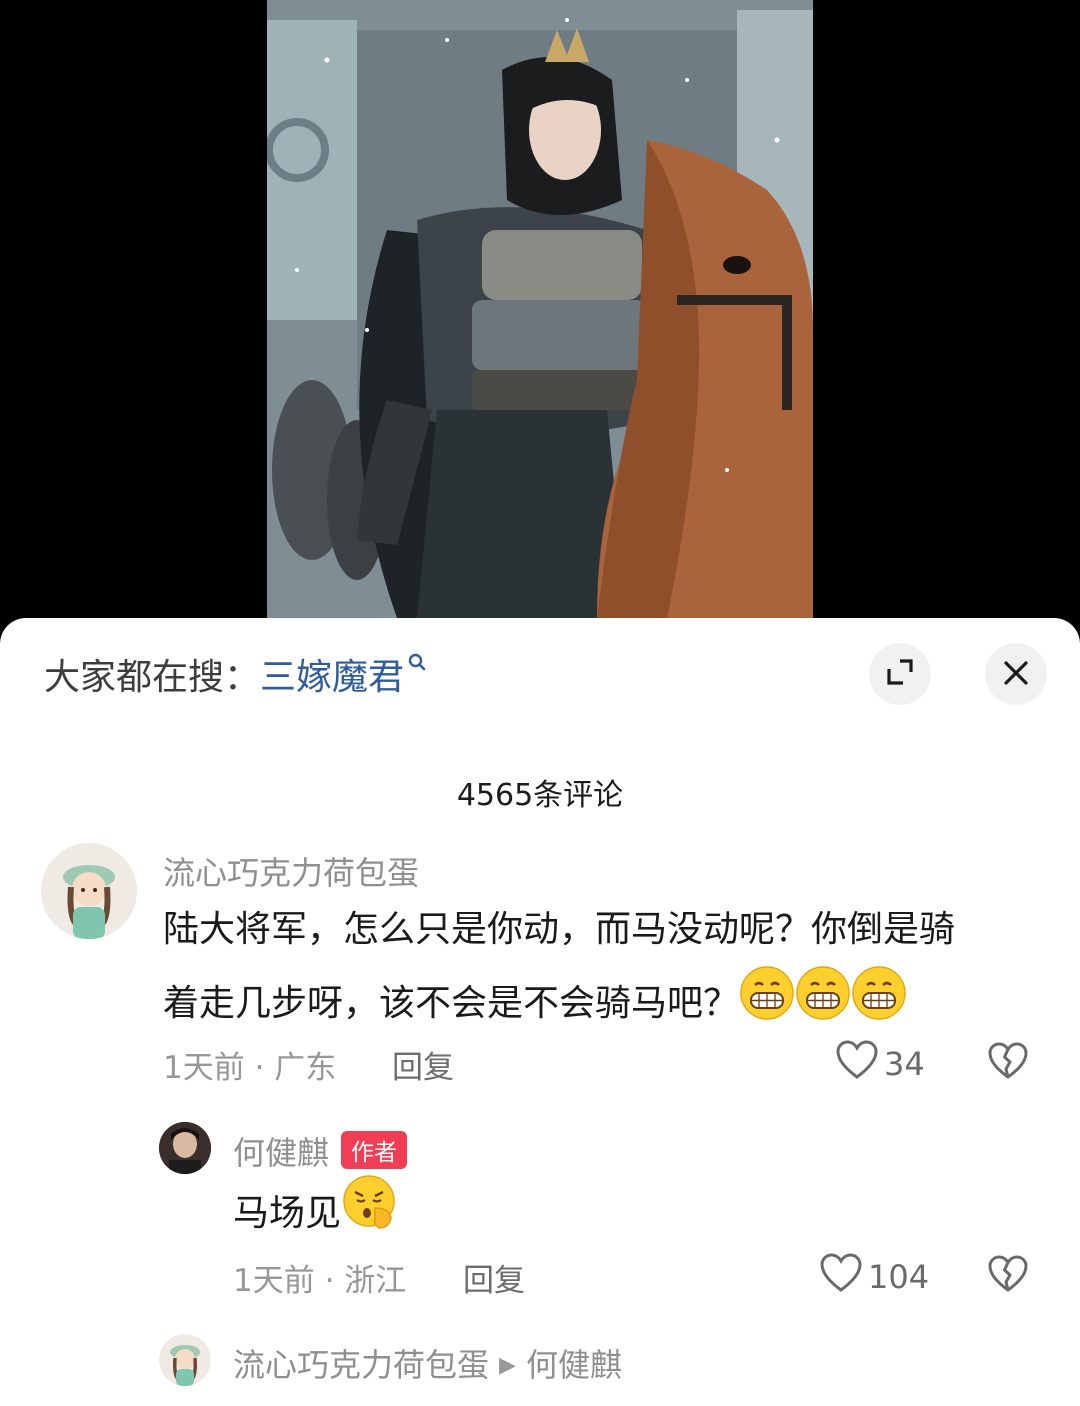 The height and width of the screenshot is (1406, 1080). I want to click on reply-header: 流心巧克力荷包蛋 ▶ 何健麒, so click(427, 1363).